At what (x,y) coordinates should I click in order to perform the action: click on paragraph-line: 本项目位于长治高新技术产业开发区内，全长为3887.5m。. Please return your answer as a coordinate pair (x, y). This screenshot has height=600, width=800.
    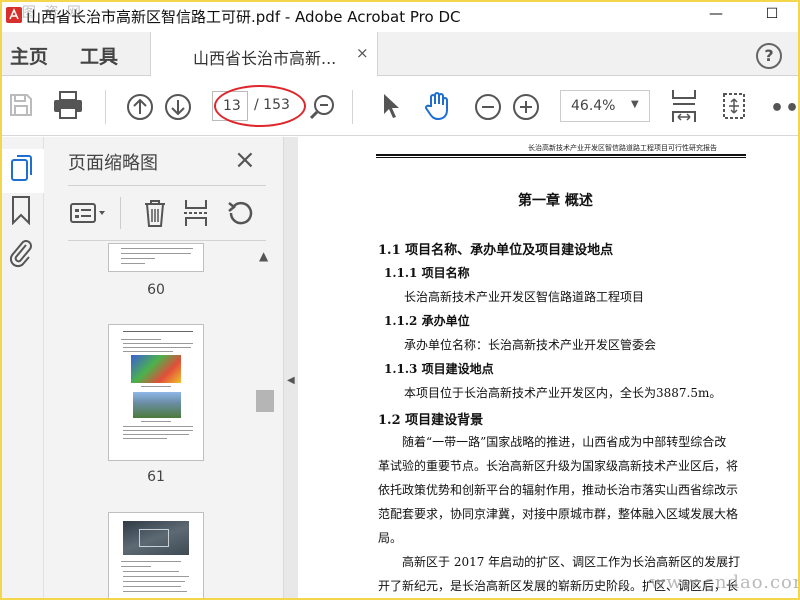
    Looking at the image, I should click on (563, 393).